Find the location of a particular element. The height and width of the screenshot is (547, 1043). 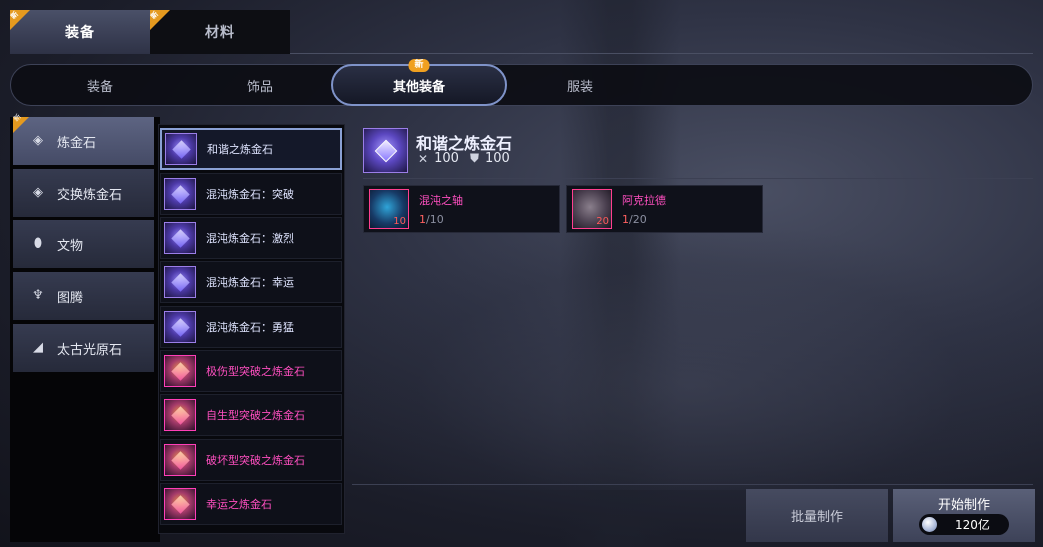

category-relic: ⬮ 文物 is located at coordinates (83, 244).